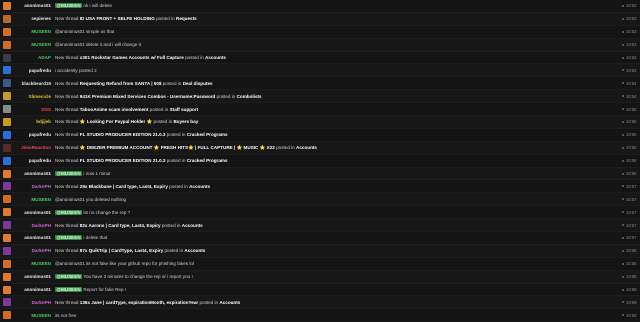 The height and width of the screenshot is (322, 640). I want to click on thread-title-link: 29x Blackbane | Card type, Last4, Expiry, so click(124, 186).